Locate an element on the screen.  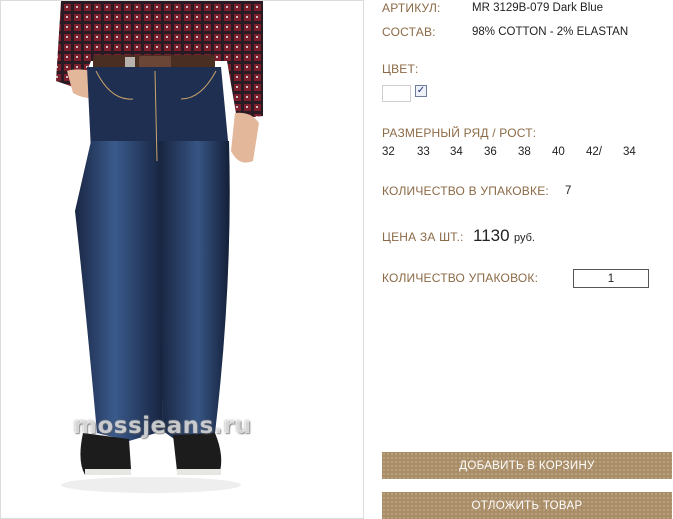
price-unit: руб. is located at coordinates (524, 238).